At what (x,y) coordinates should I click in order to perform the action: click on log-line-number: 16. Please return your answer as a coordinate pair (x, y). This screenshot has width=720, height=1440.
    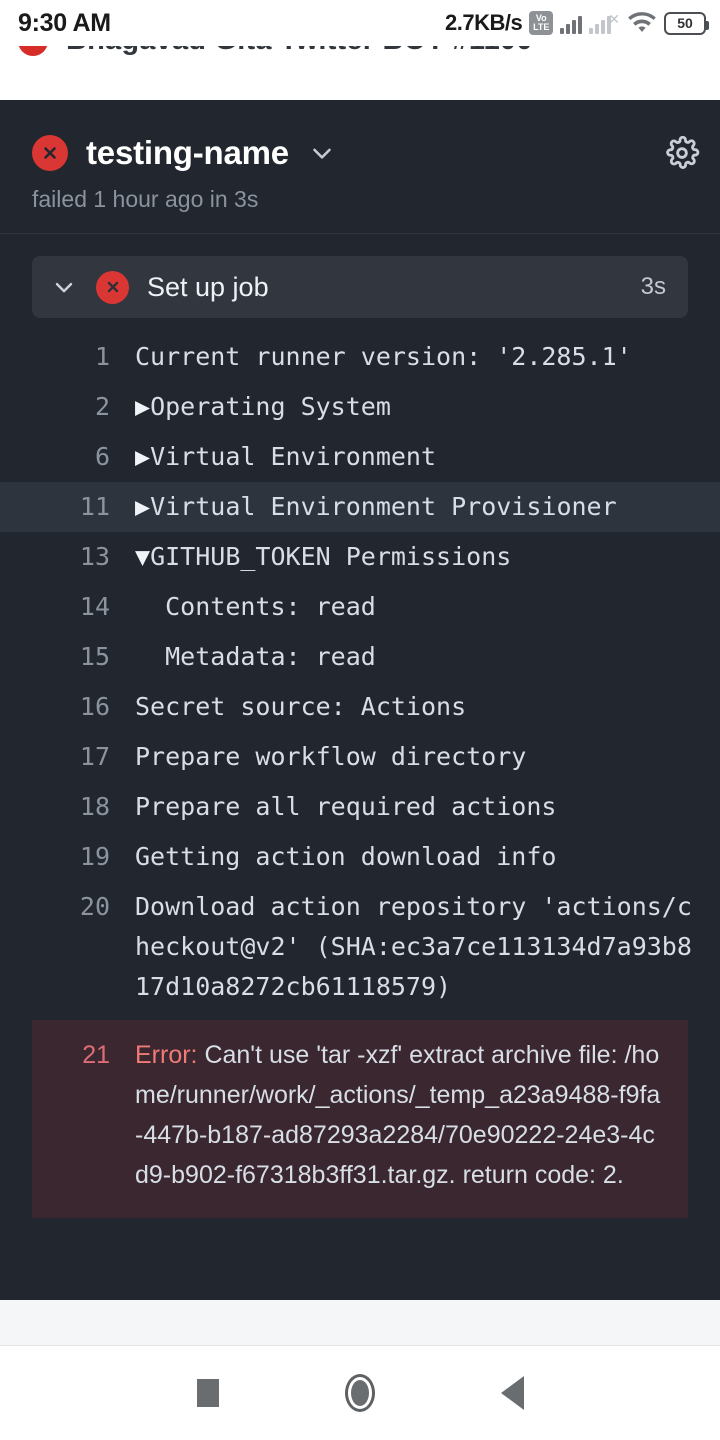
    Looking at the image, I should click on (94, 706).